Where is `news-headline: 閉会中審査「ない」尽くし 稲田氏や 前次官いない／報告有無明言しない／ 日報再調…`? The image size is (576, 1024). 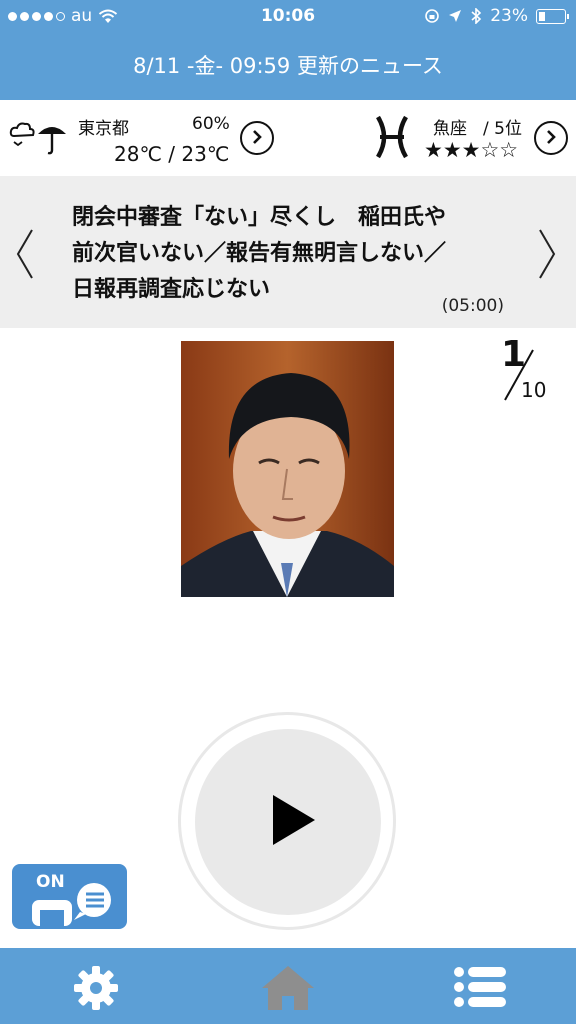 news-headline: 閉会中審査「ない」尽くし 稲田氏や 前次官いない／報告有無明言しない／ 日報再調… is located at coordinates (292, 254).